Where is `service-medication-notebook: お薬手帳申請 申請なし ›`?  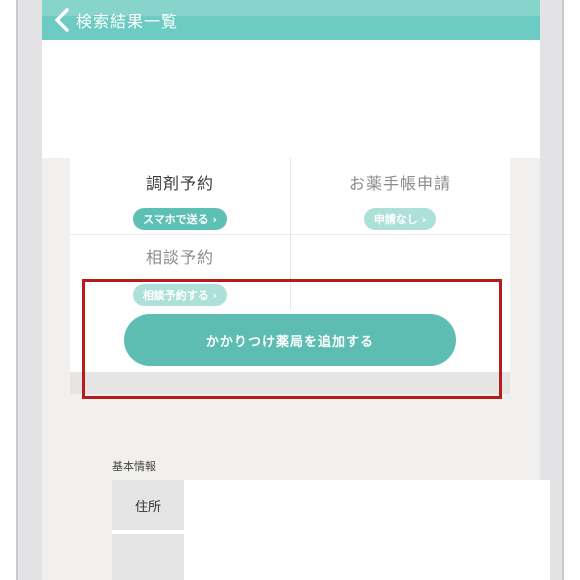 service-medication-notebook: お薬手帳申請 申請なし › is located at coordinates (400, 200).